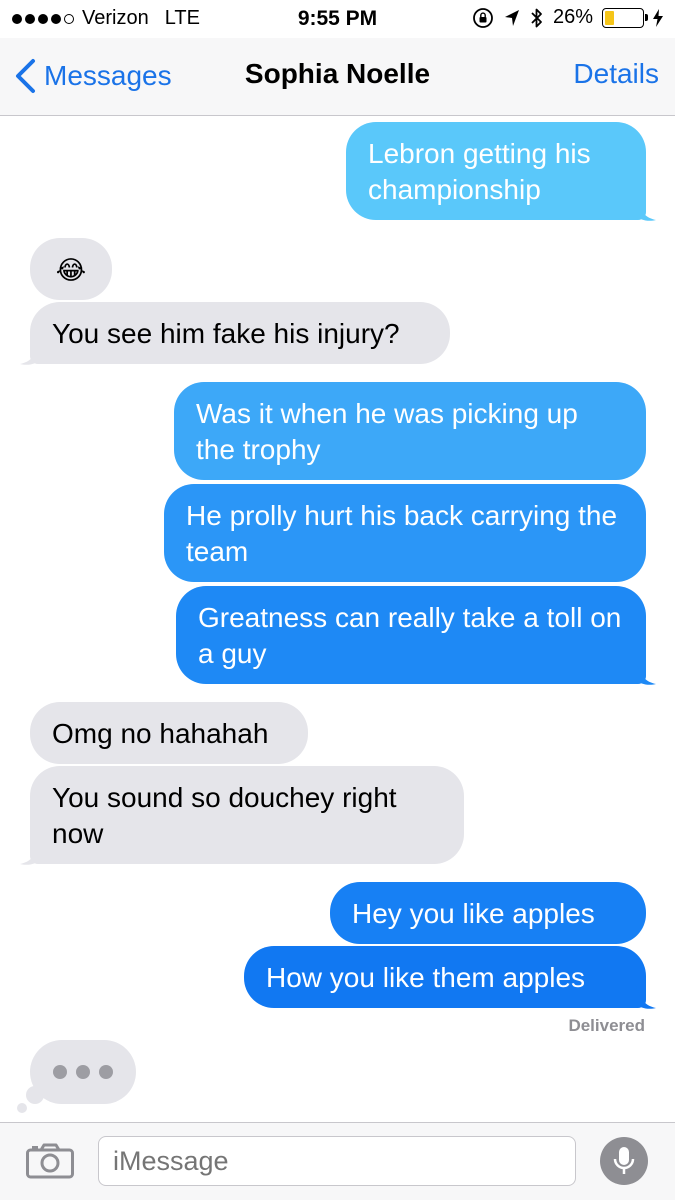 Image resolution: width=675 pixels, height=1200 pixels. Describe the element at coordinates (536, 17) in the screenshot. I see `bluetooth-icon` at that location.